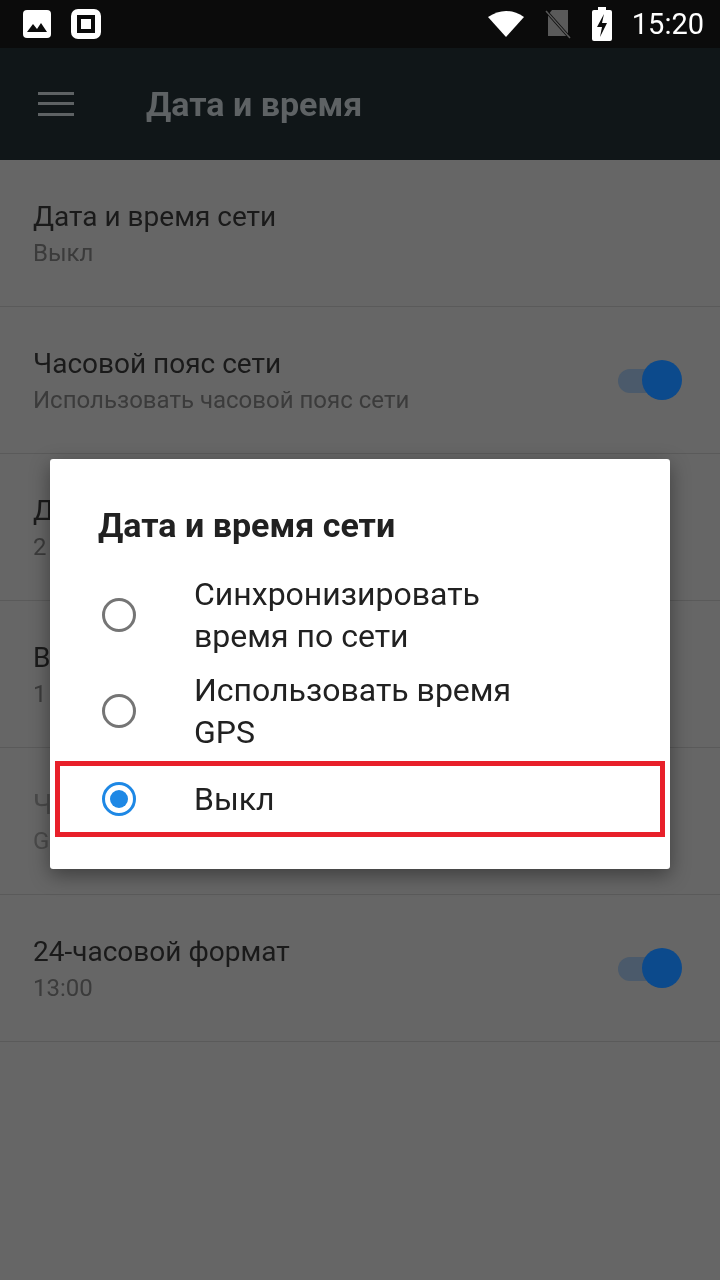 This screenshot has width=720, height=1280. I want to click on radio-option: Синхронизировать время по сети, so click(360, 615).